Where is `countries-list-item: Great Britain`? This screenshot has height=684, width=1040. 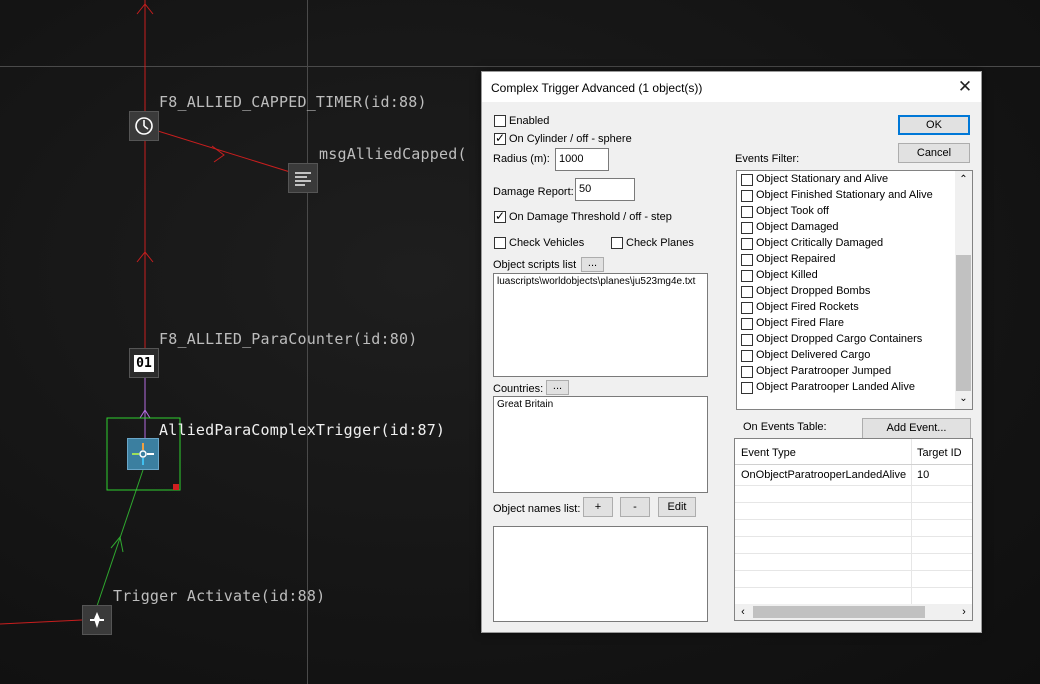
countries-list-item: Great Britain is located at coordinates (600, 404).